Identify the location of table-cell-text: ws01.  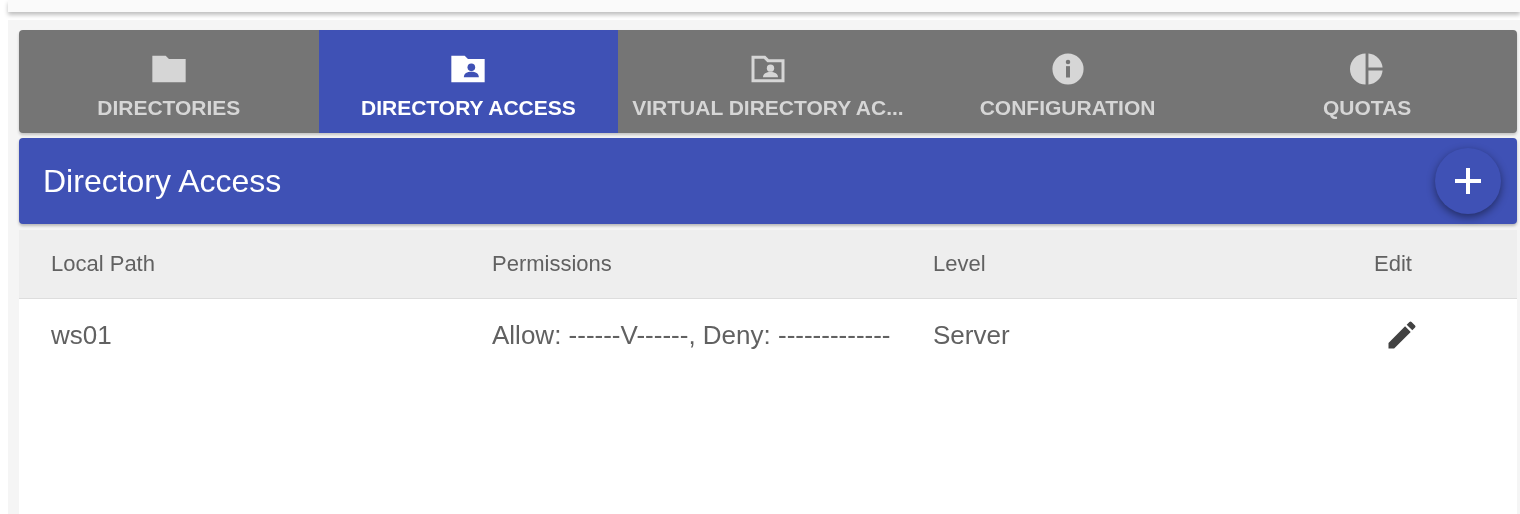
(82, 335).